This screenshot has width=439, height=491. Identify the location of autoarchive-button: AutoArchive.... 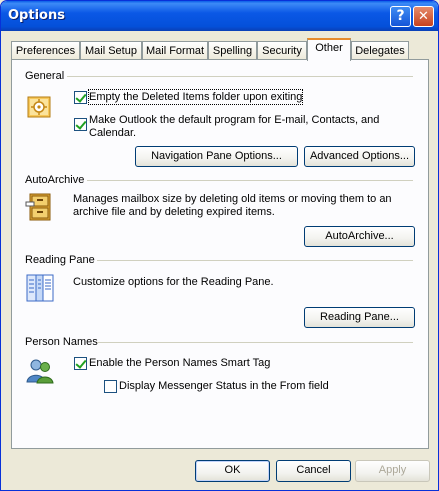
(359, 236).